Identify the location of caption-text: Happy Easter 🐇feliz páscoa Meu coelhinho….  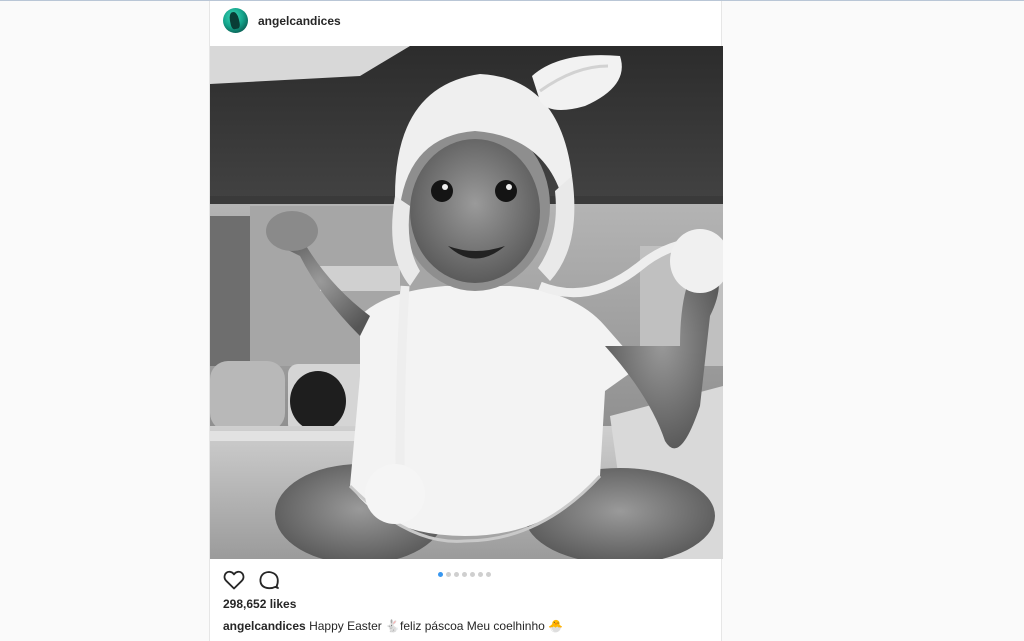
(436, 626).